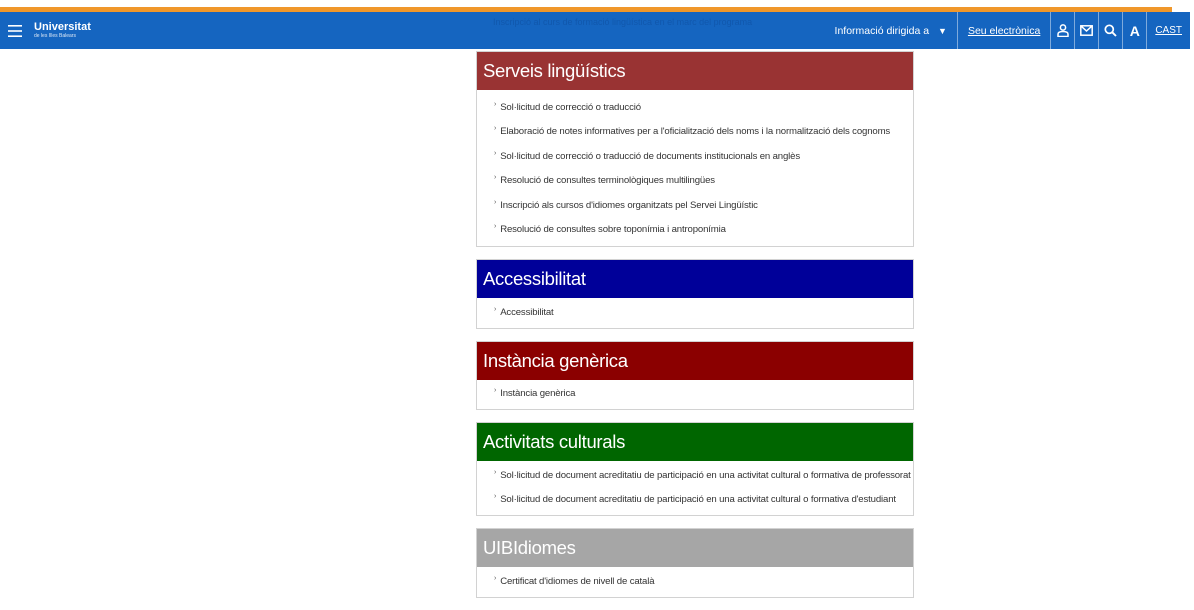  Describe the element at coordinates (538, 394) in the screenshot. I see `item-label: Instància genèrica` at that location.